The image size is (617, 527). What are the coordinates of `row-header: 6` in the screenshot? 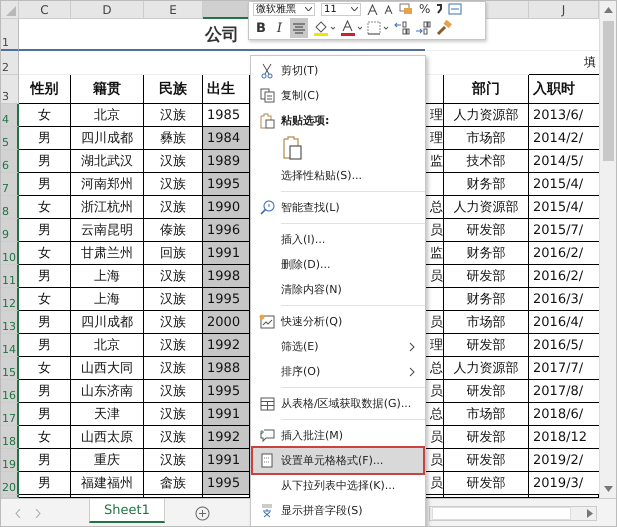 It's located at (10, 161).